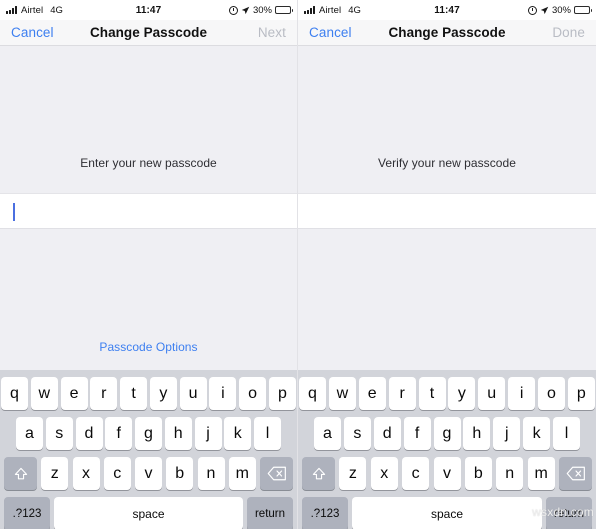 Image resolution: width=596 pixels, height=529 pixels. I want to click on done-button: Done, so click(568, 32).